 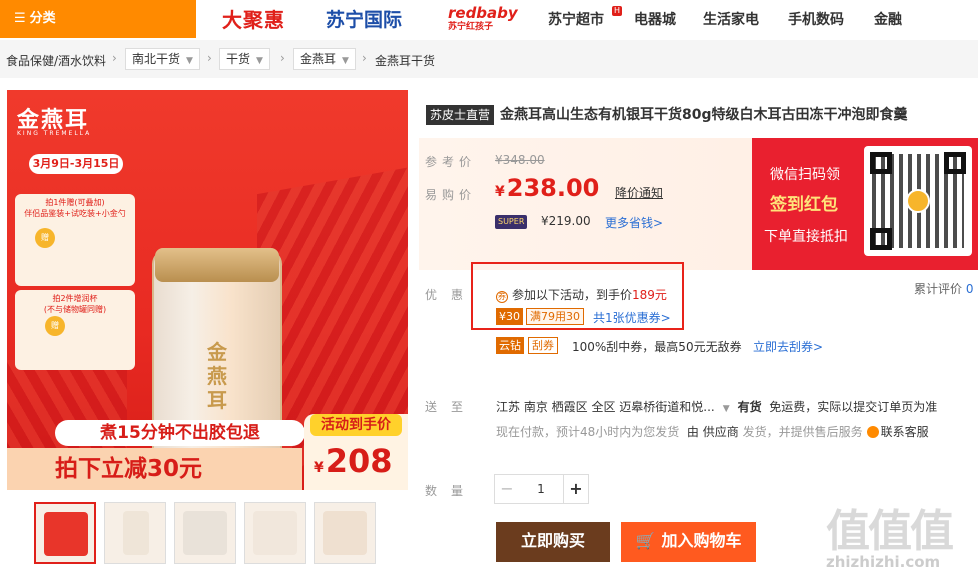 What do you see at coordinates (20, 18) in the screenshot?
I see `menu-icon: ☰` at bounding box center [20, 18].